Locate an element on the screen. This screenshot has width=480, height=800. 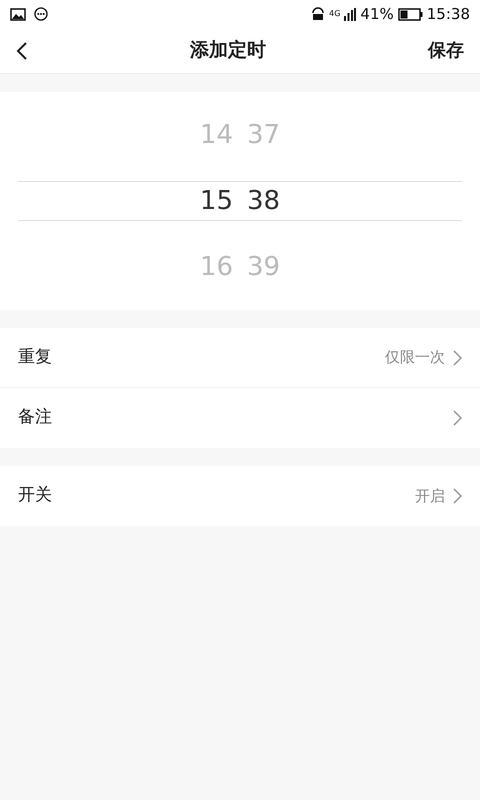
signal-icon is located at coordinates (350, 14).